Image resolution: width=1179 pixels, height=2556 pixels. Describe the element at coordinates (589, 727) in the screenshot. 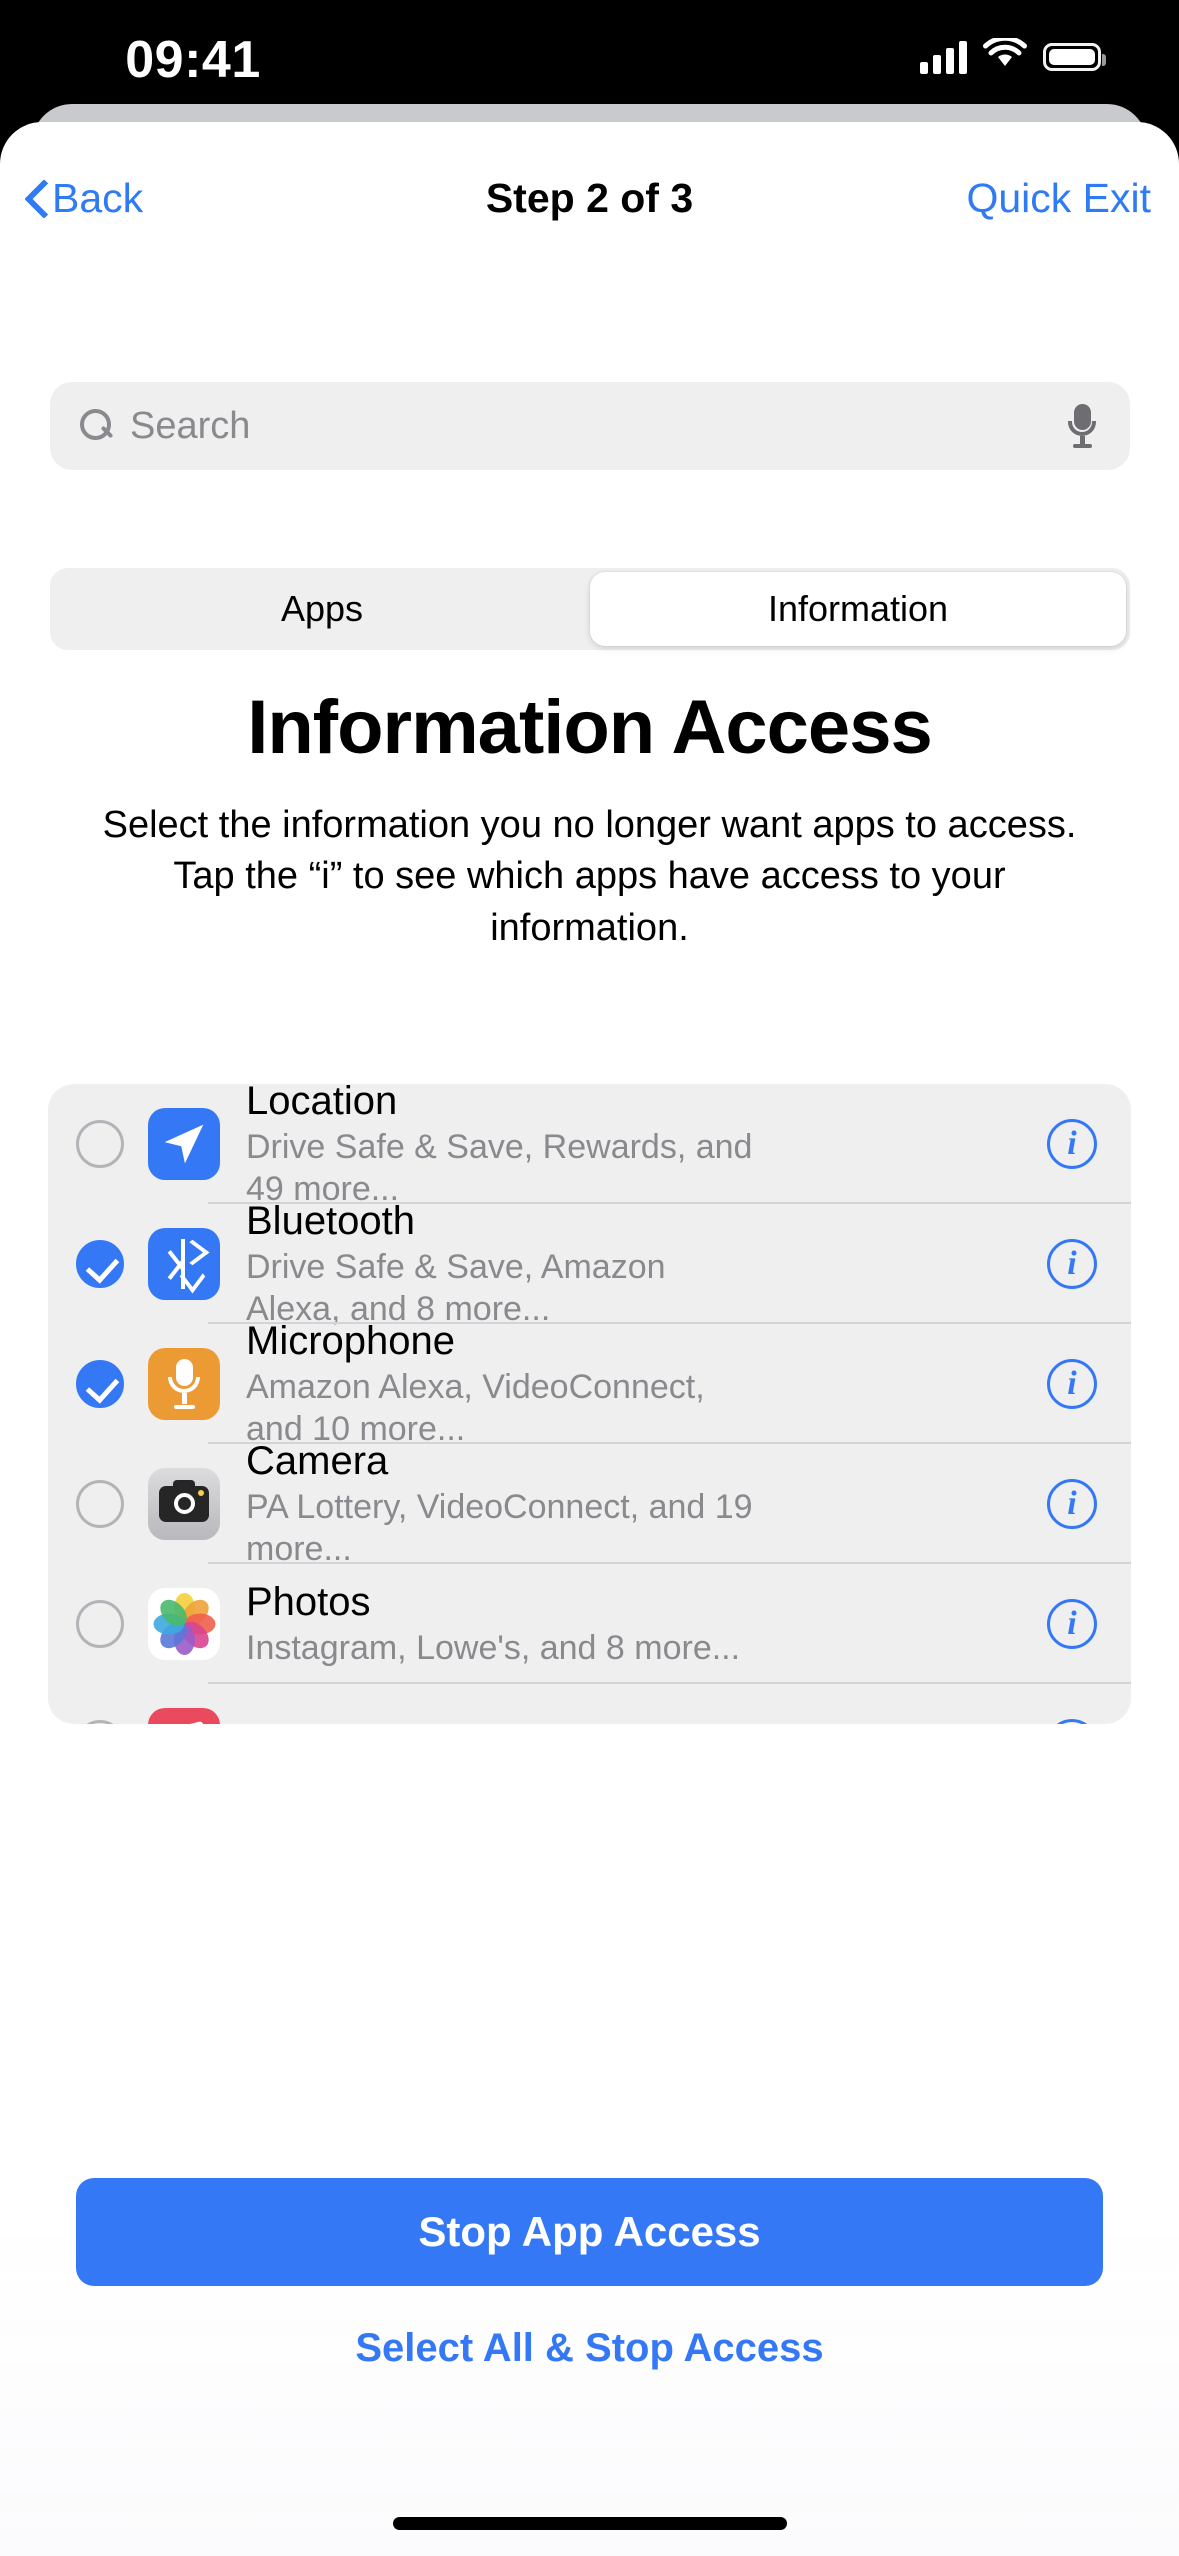

I see `section-heading: Information Access` at that location.